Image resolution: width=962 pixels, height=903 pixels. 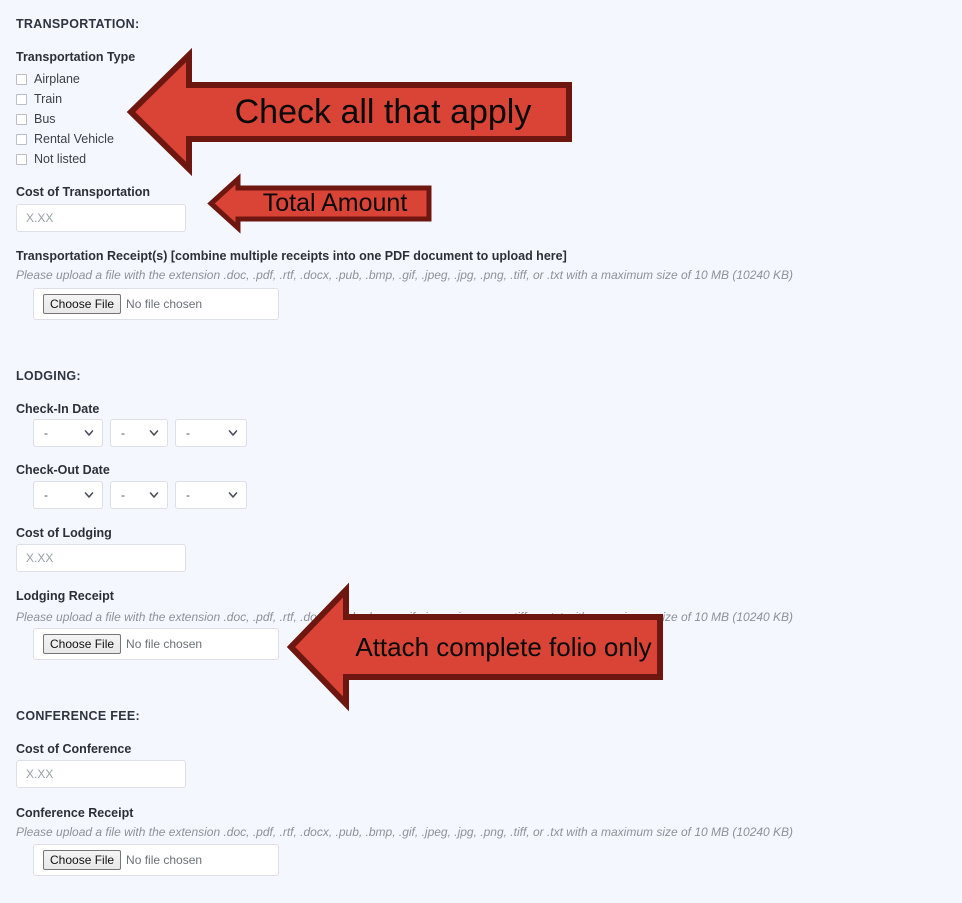 What do you see at coordinates (65, 99) in the screenshot?
I see `checkbox-train: Train` at bounding box center [65, 99].